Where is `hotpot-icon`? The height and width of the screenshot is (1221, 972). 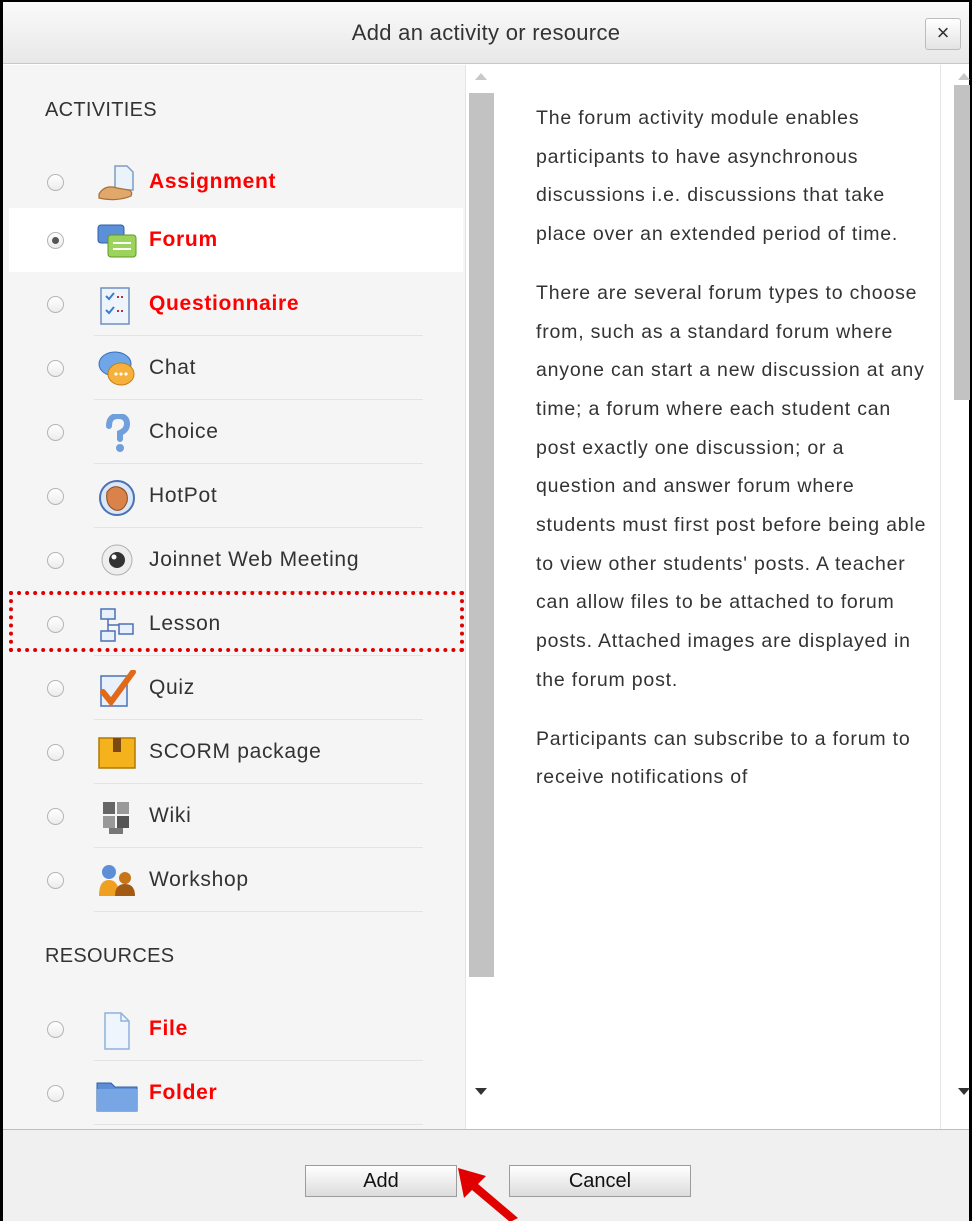
hotpot-icon is located at coordinates (117, 498).